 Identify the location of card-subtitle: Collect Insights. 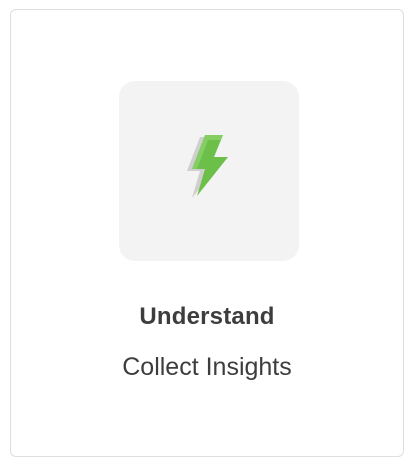
(207, 367).